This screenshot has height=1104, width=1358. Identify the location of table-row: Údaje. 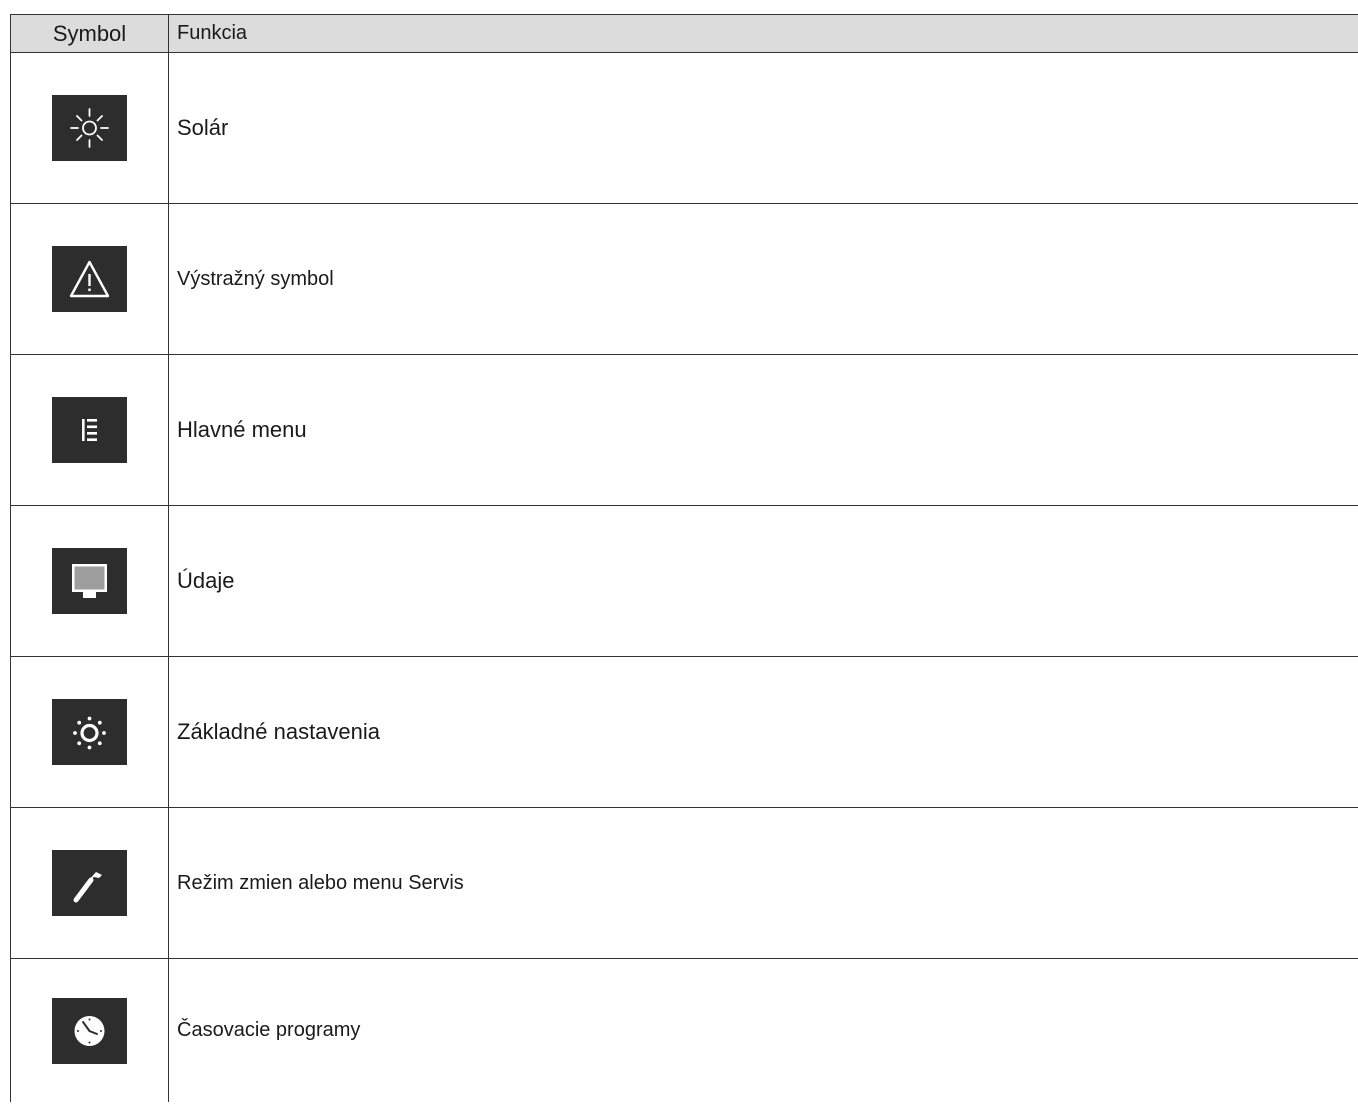
(684, 581).